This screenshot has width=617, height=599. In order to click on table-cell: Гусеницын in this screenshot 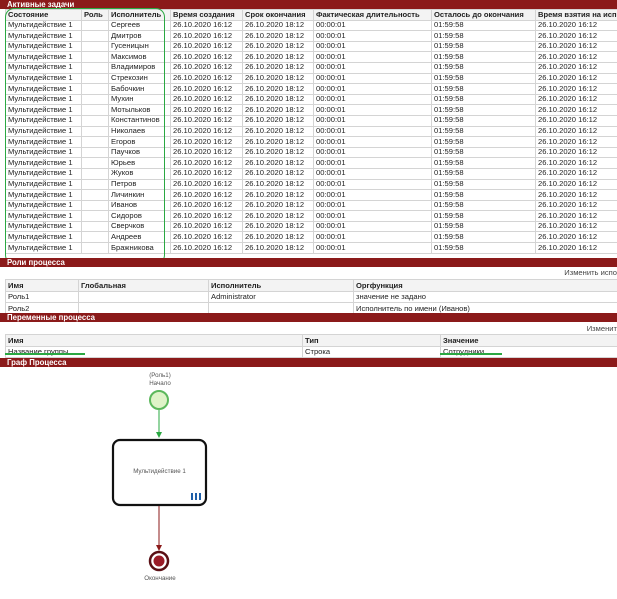, I will do `click(139, 46)`.